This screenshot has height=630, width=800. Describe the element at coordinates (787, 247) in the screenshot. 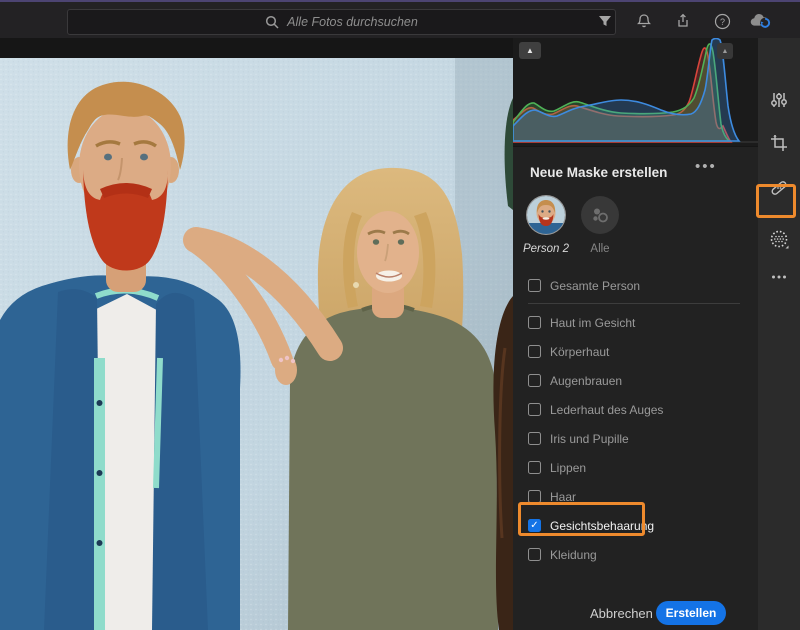

I see `flyout-corner-indicator` at that location.